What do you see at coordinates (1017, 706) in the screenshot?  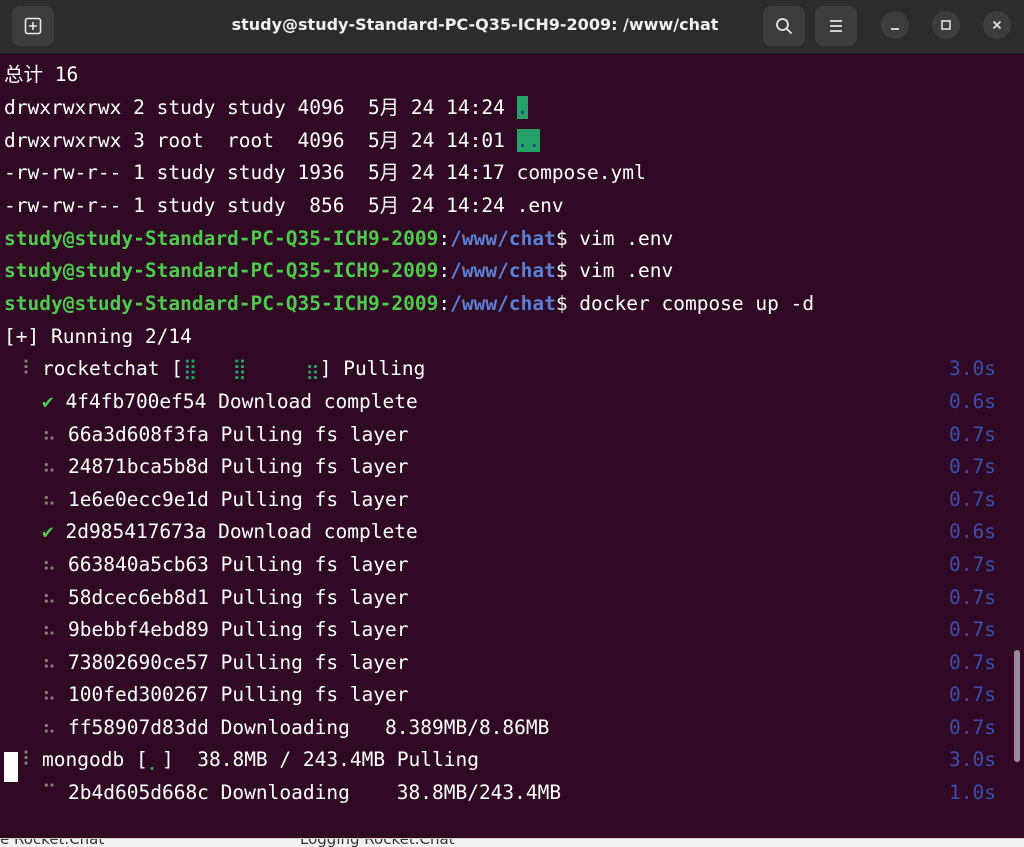 I see `scrollbar` at bounding box center [1017, 706].